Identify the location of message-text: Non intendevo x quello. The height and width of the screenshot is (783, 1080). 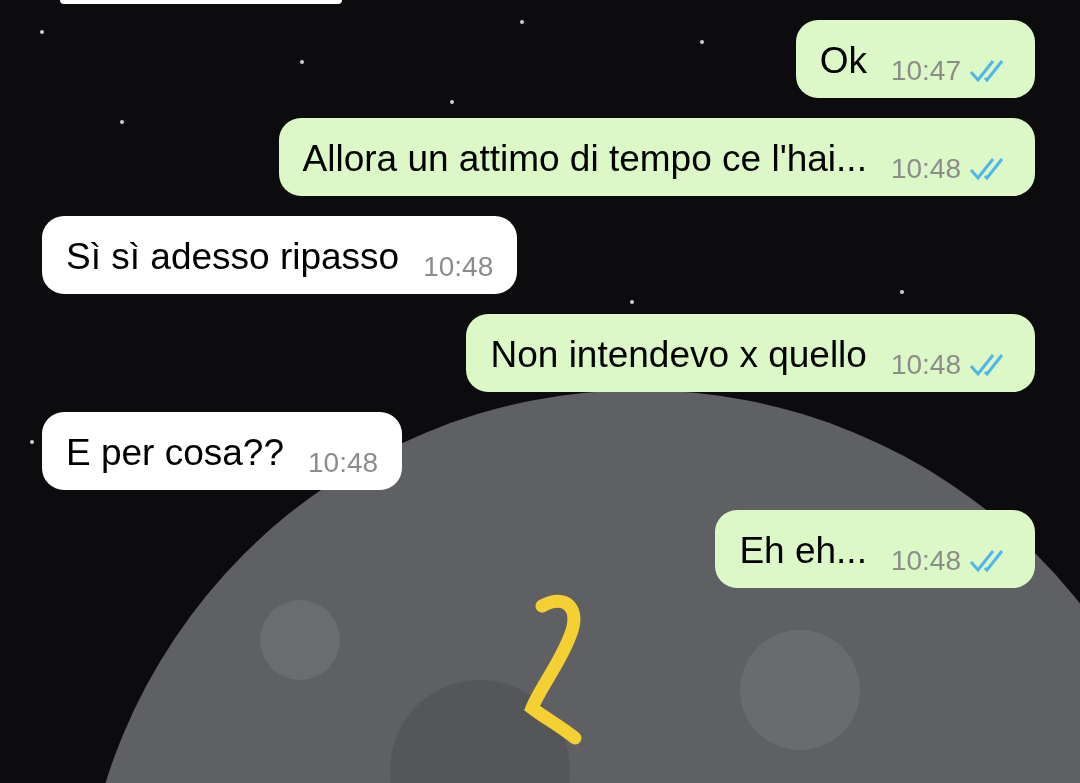
(678, 355).